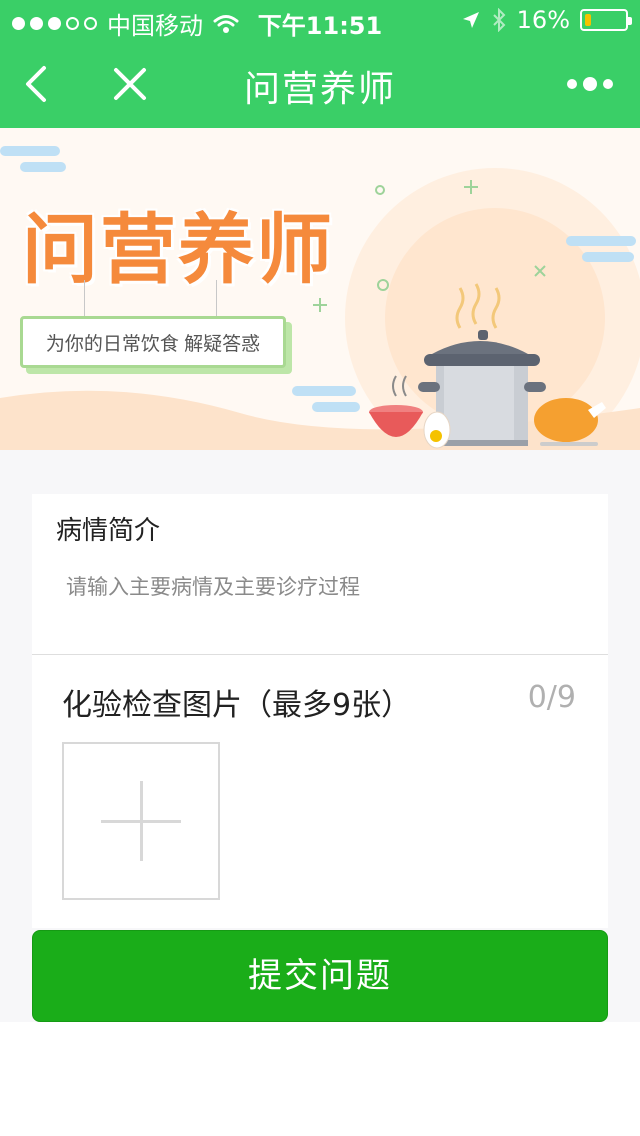 Image resolution: width=640 pixels, height=1136 pixels. I want to click on location-arrow-icon, so click(470, 20).